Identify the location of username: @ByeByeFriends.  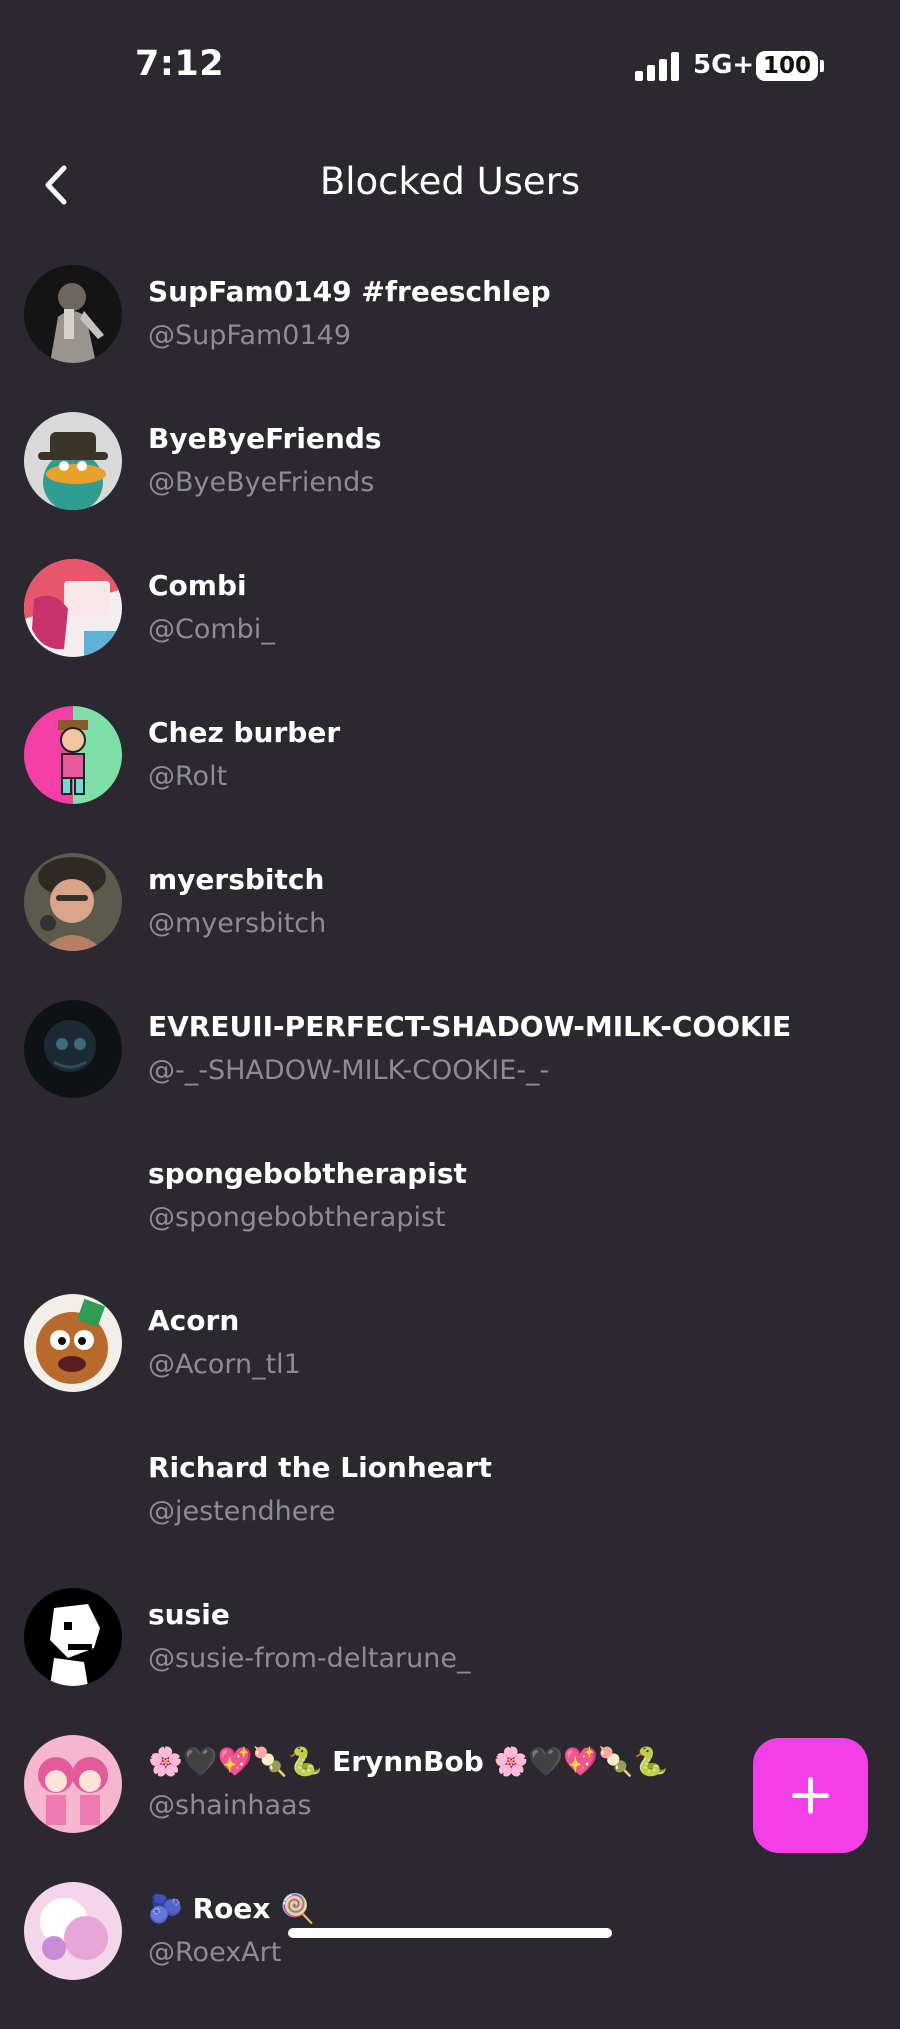
(261, 482).